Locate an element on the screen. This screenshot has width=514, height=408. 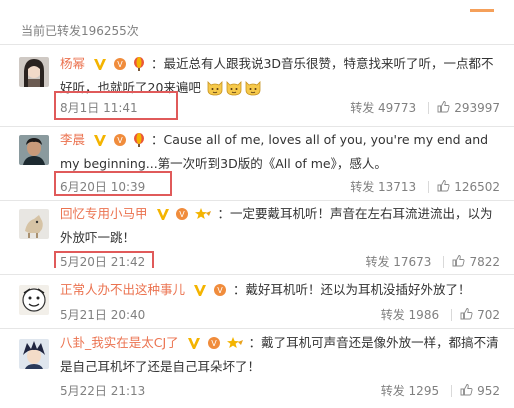
like-count: 7822 is located at coordinates (484, 262).